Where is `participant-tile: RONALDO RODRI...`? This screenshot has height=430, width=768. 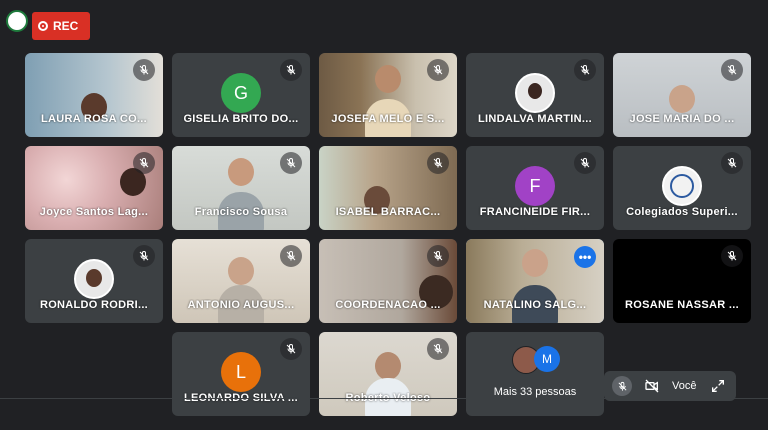 participant-tile: RONALDO RODRI... is located at coordinates (94, 281).